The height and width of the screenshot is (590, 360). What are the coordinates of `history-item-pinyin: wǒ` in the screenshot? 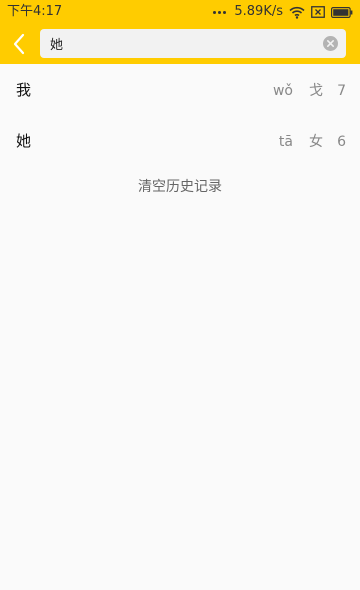 It's located at (282, 91).